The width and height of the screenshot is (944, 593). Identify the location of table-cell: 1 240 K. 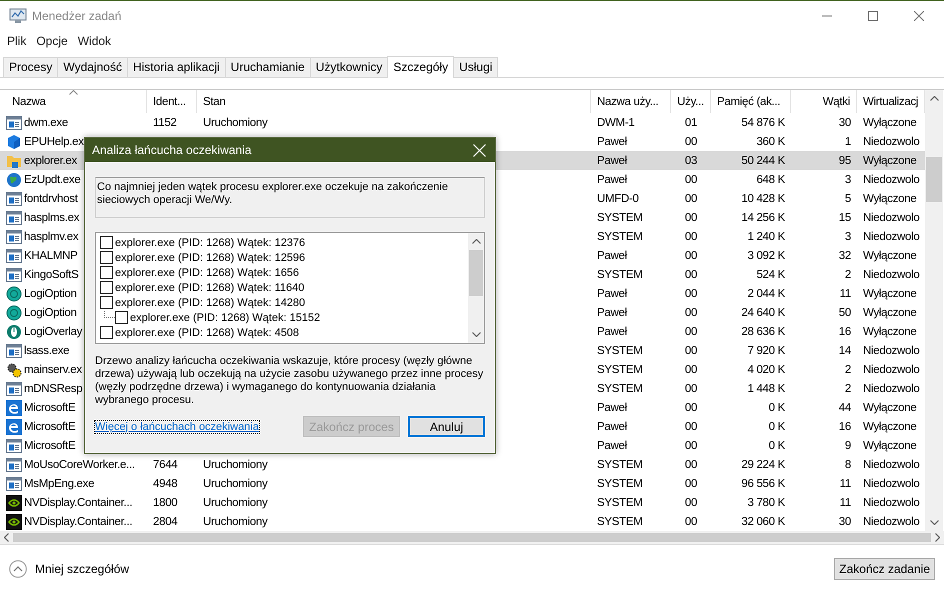
(766, 236).